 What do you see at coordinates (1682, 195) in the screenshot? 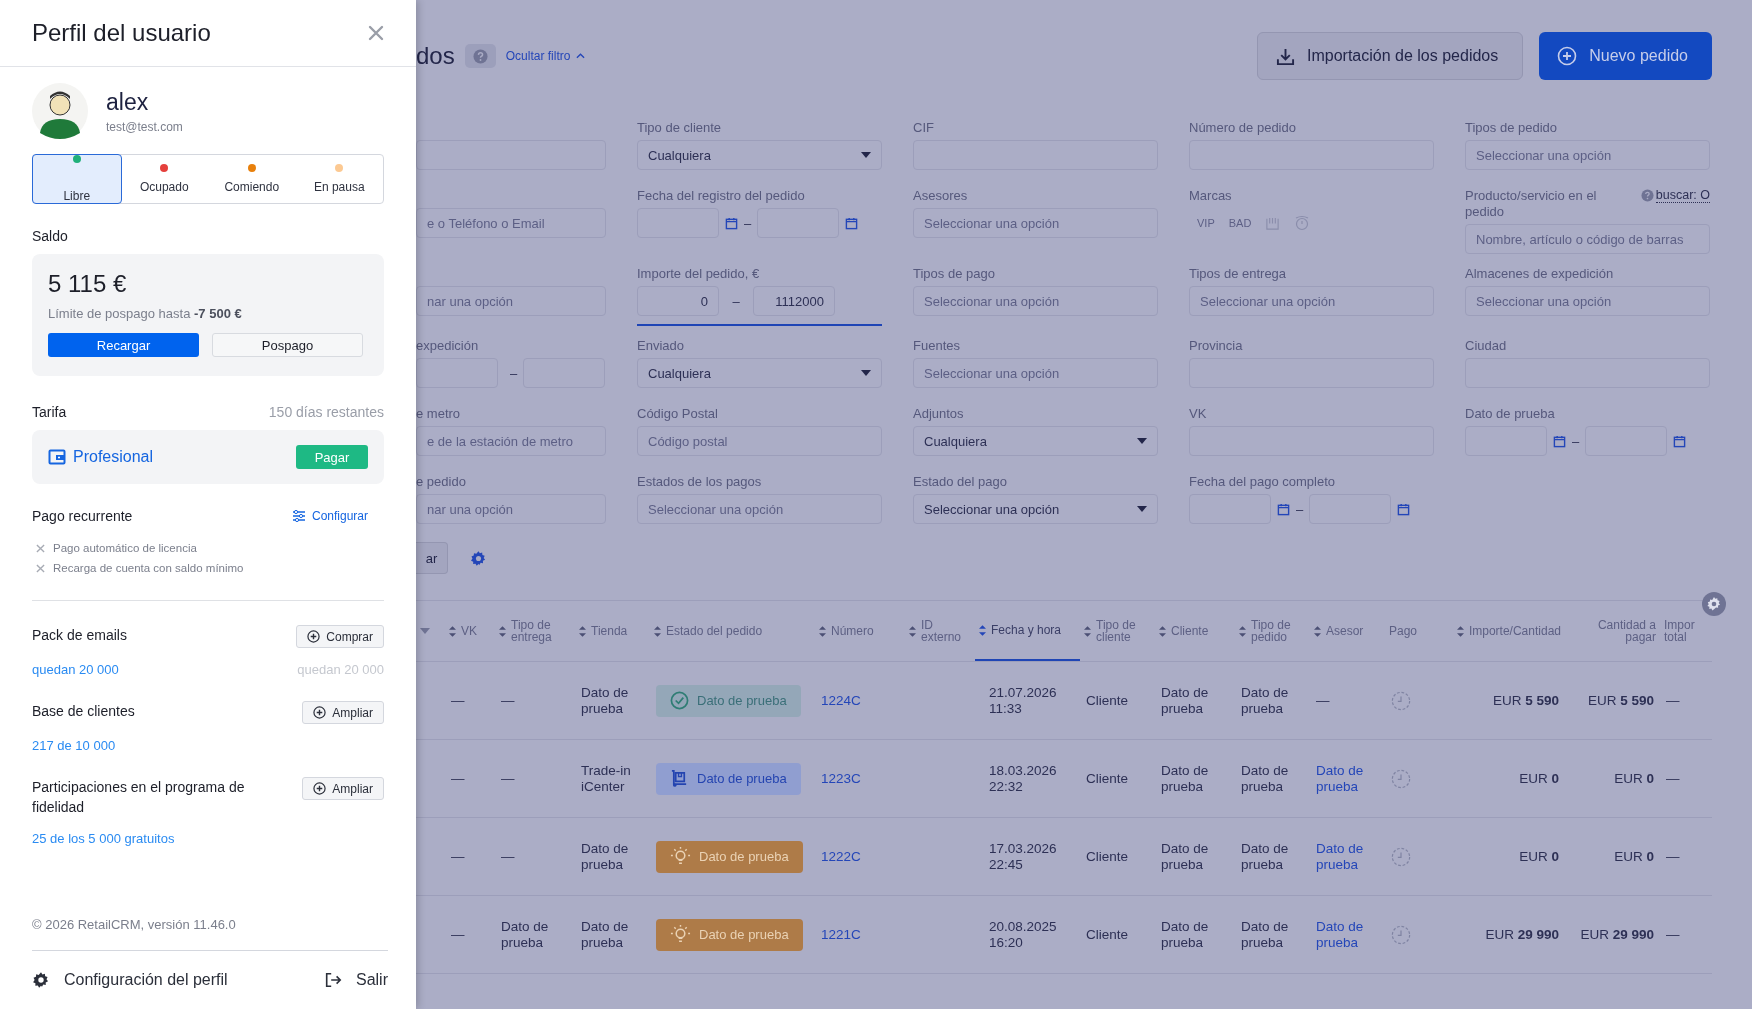
I see `search-mode-link: buscar: O` at bounding box center [1682, 195].